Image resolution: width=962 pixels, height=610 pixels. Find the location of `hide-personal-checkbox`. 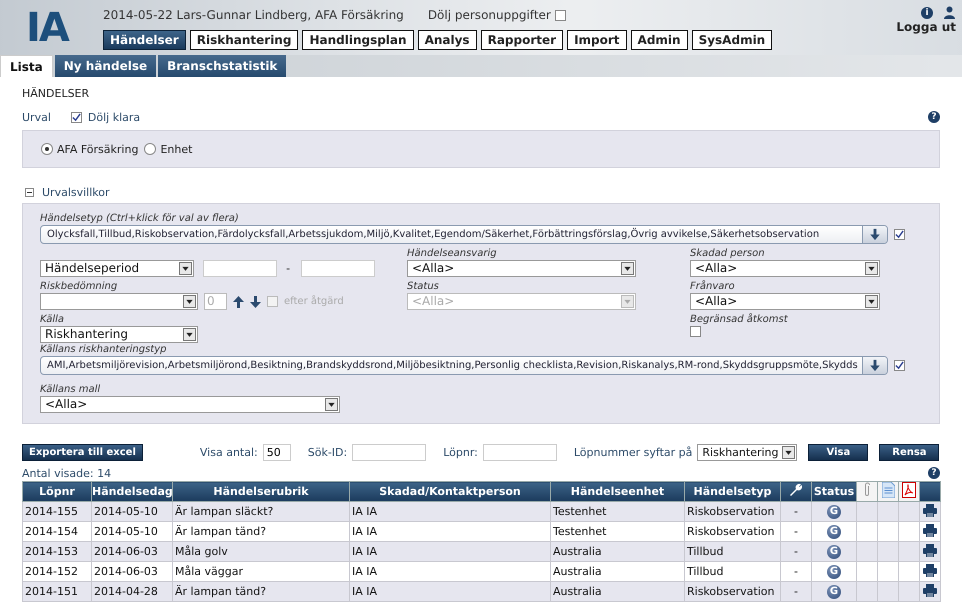

hide-personal-checkbox is located at coordinates (560, 15).